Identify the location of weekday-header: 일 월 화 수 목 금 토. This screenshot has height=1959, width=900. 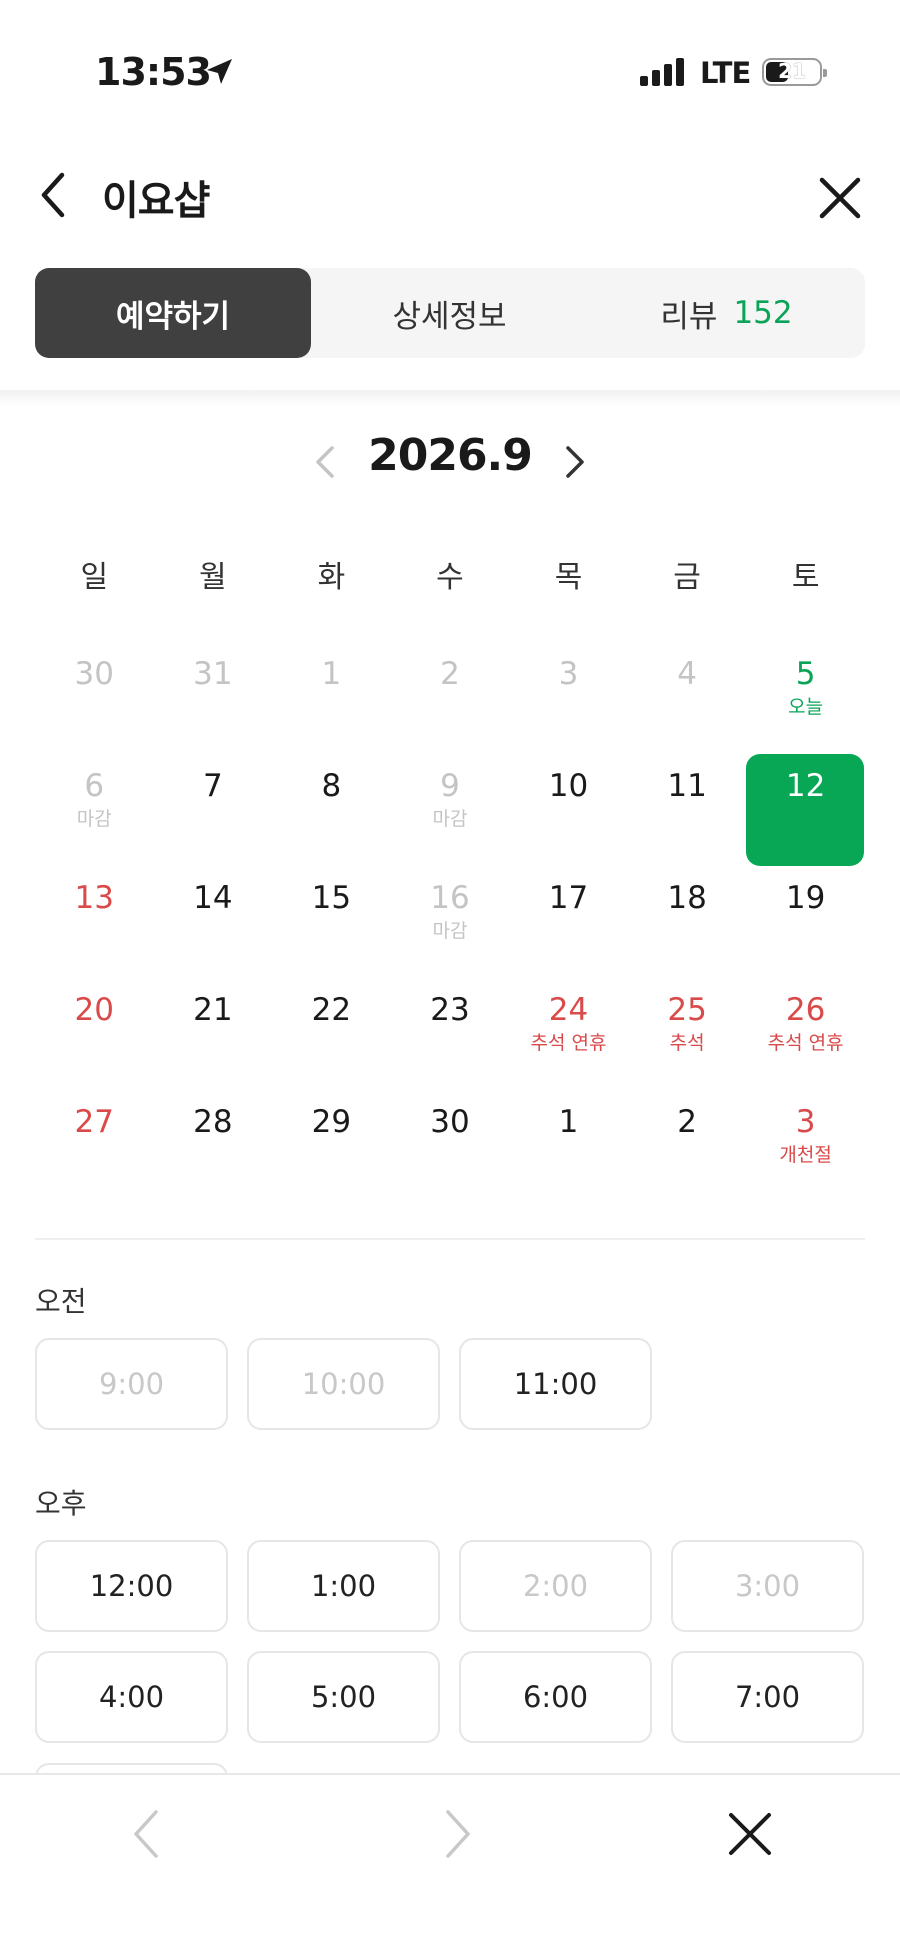
(450, 577).